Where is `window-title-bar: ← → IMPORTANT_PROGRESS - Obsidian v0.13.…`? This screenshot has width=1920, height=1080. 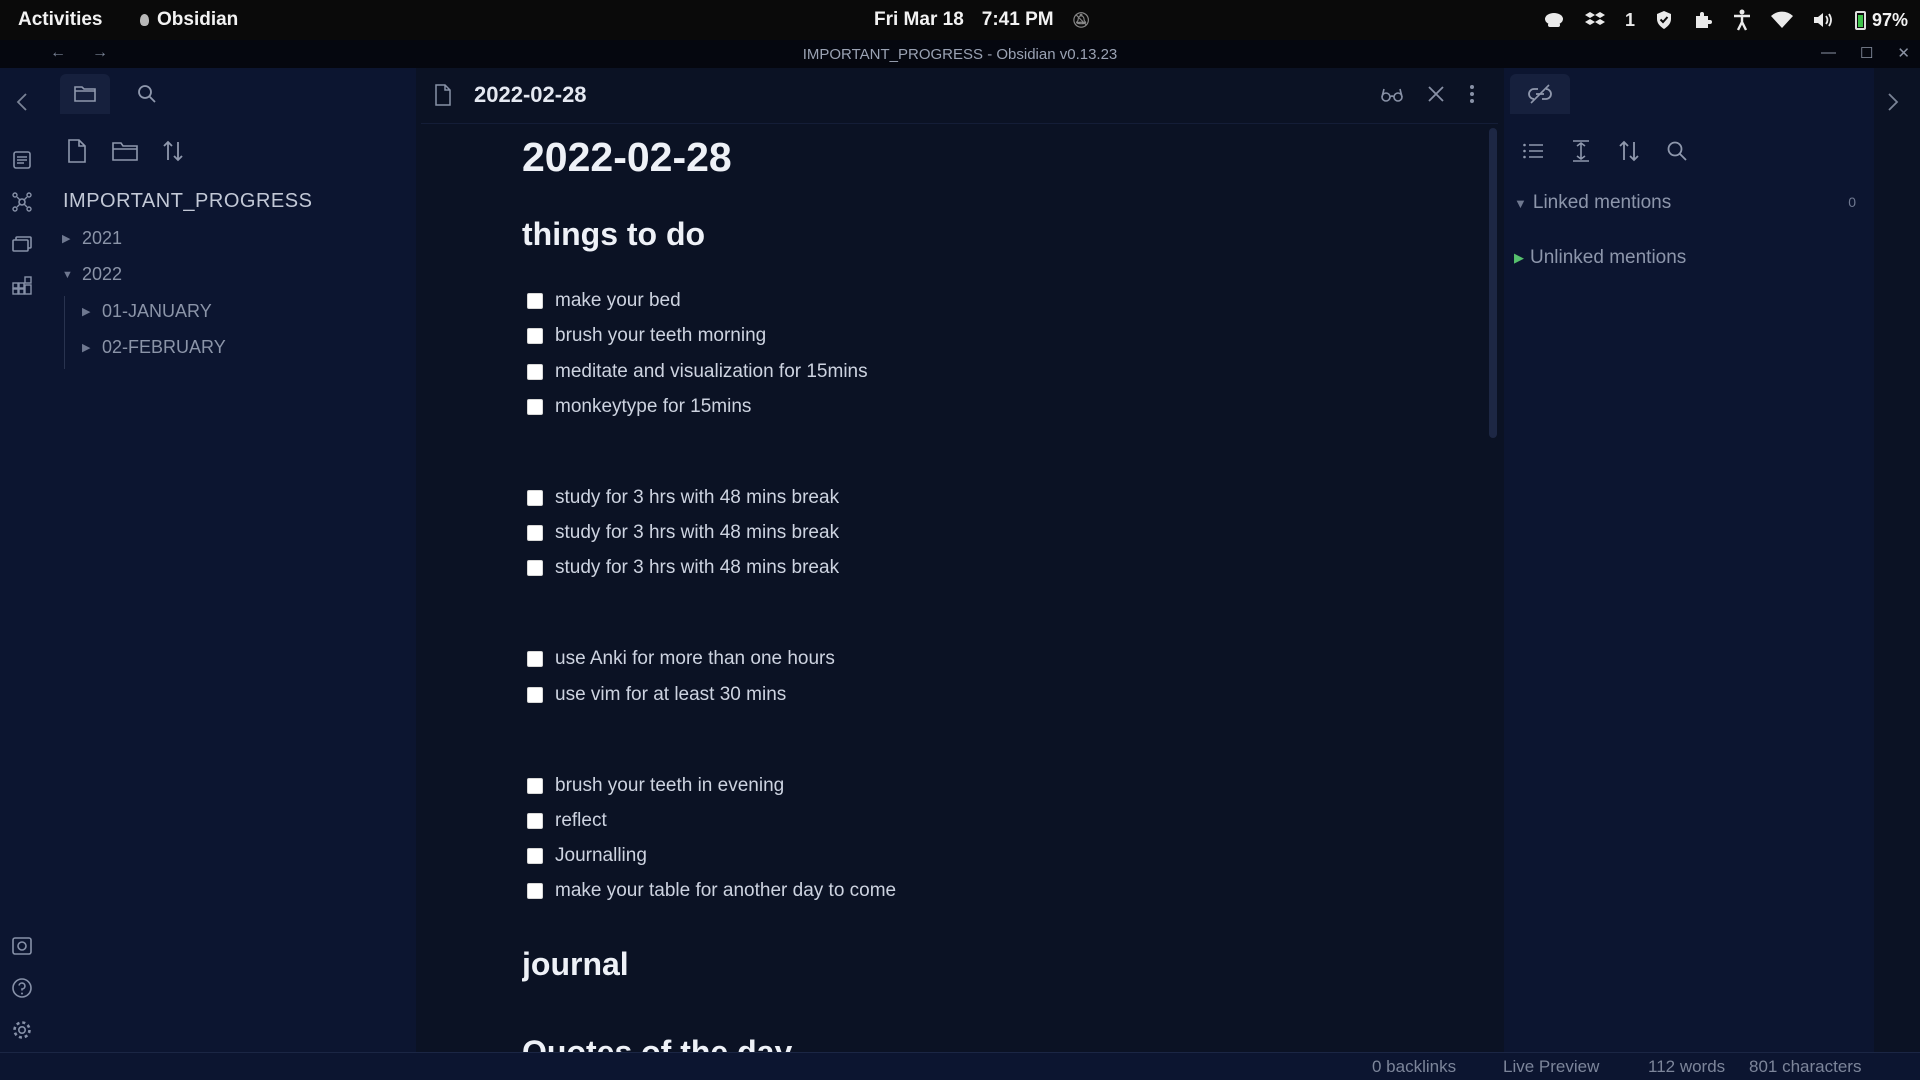 window-title-bar: ← → IMPORTANT_PROGRESS - Obsidian v0.13.… is located at coordinates (960, 54).